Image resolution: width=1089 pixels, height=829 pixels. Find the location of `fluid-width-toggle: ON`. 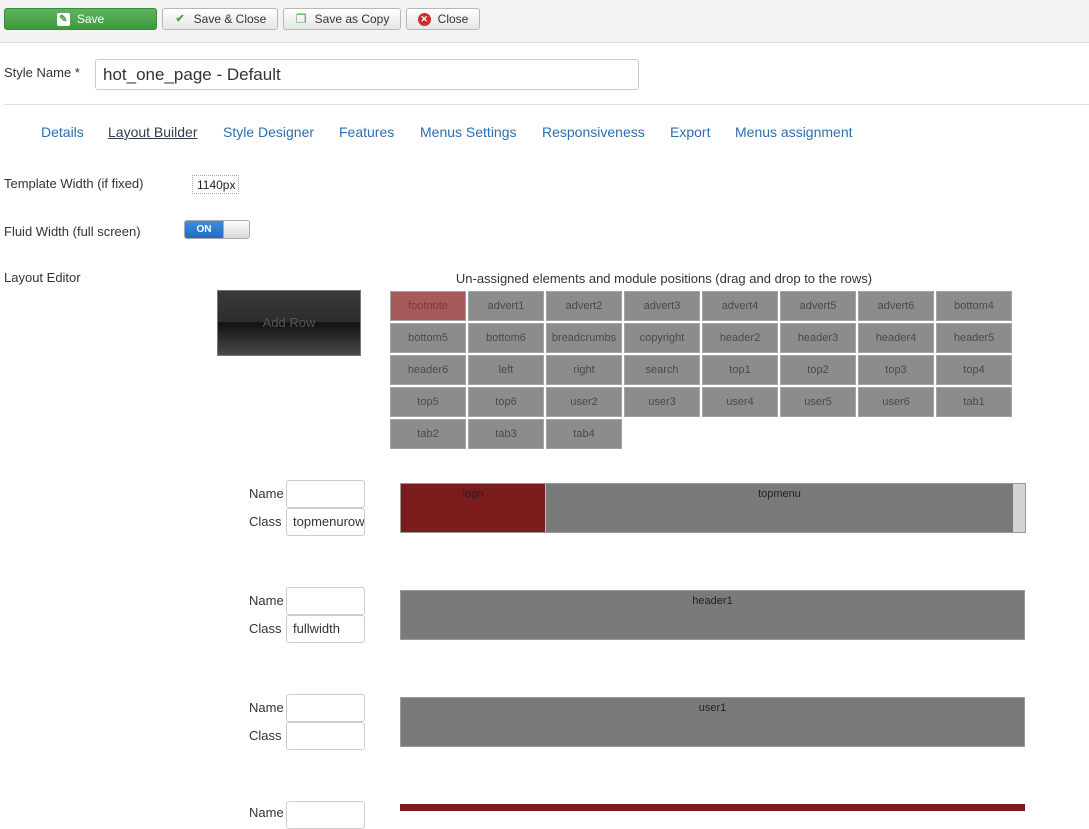

fluid-width-toggle: ON is located at coordinates (217, 229).